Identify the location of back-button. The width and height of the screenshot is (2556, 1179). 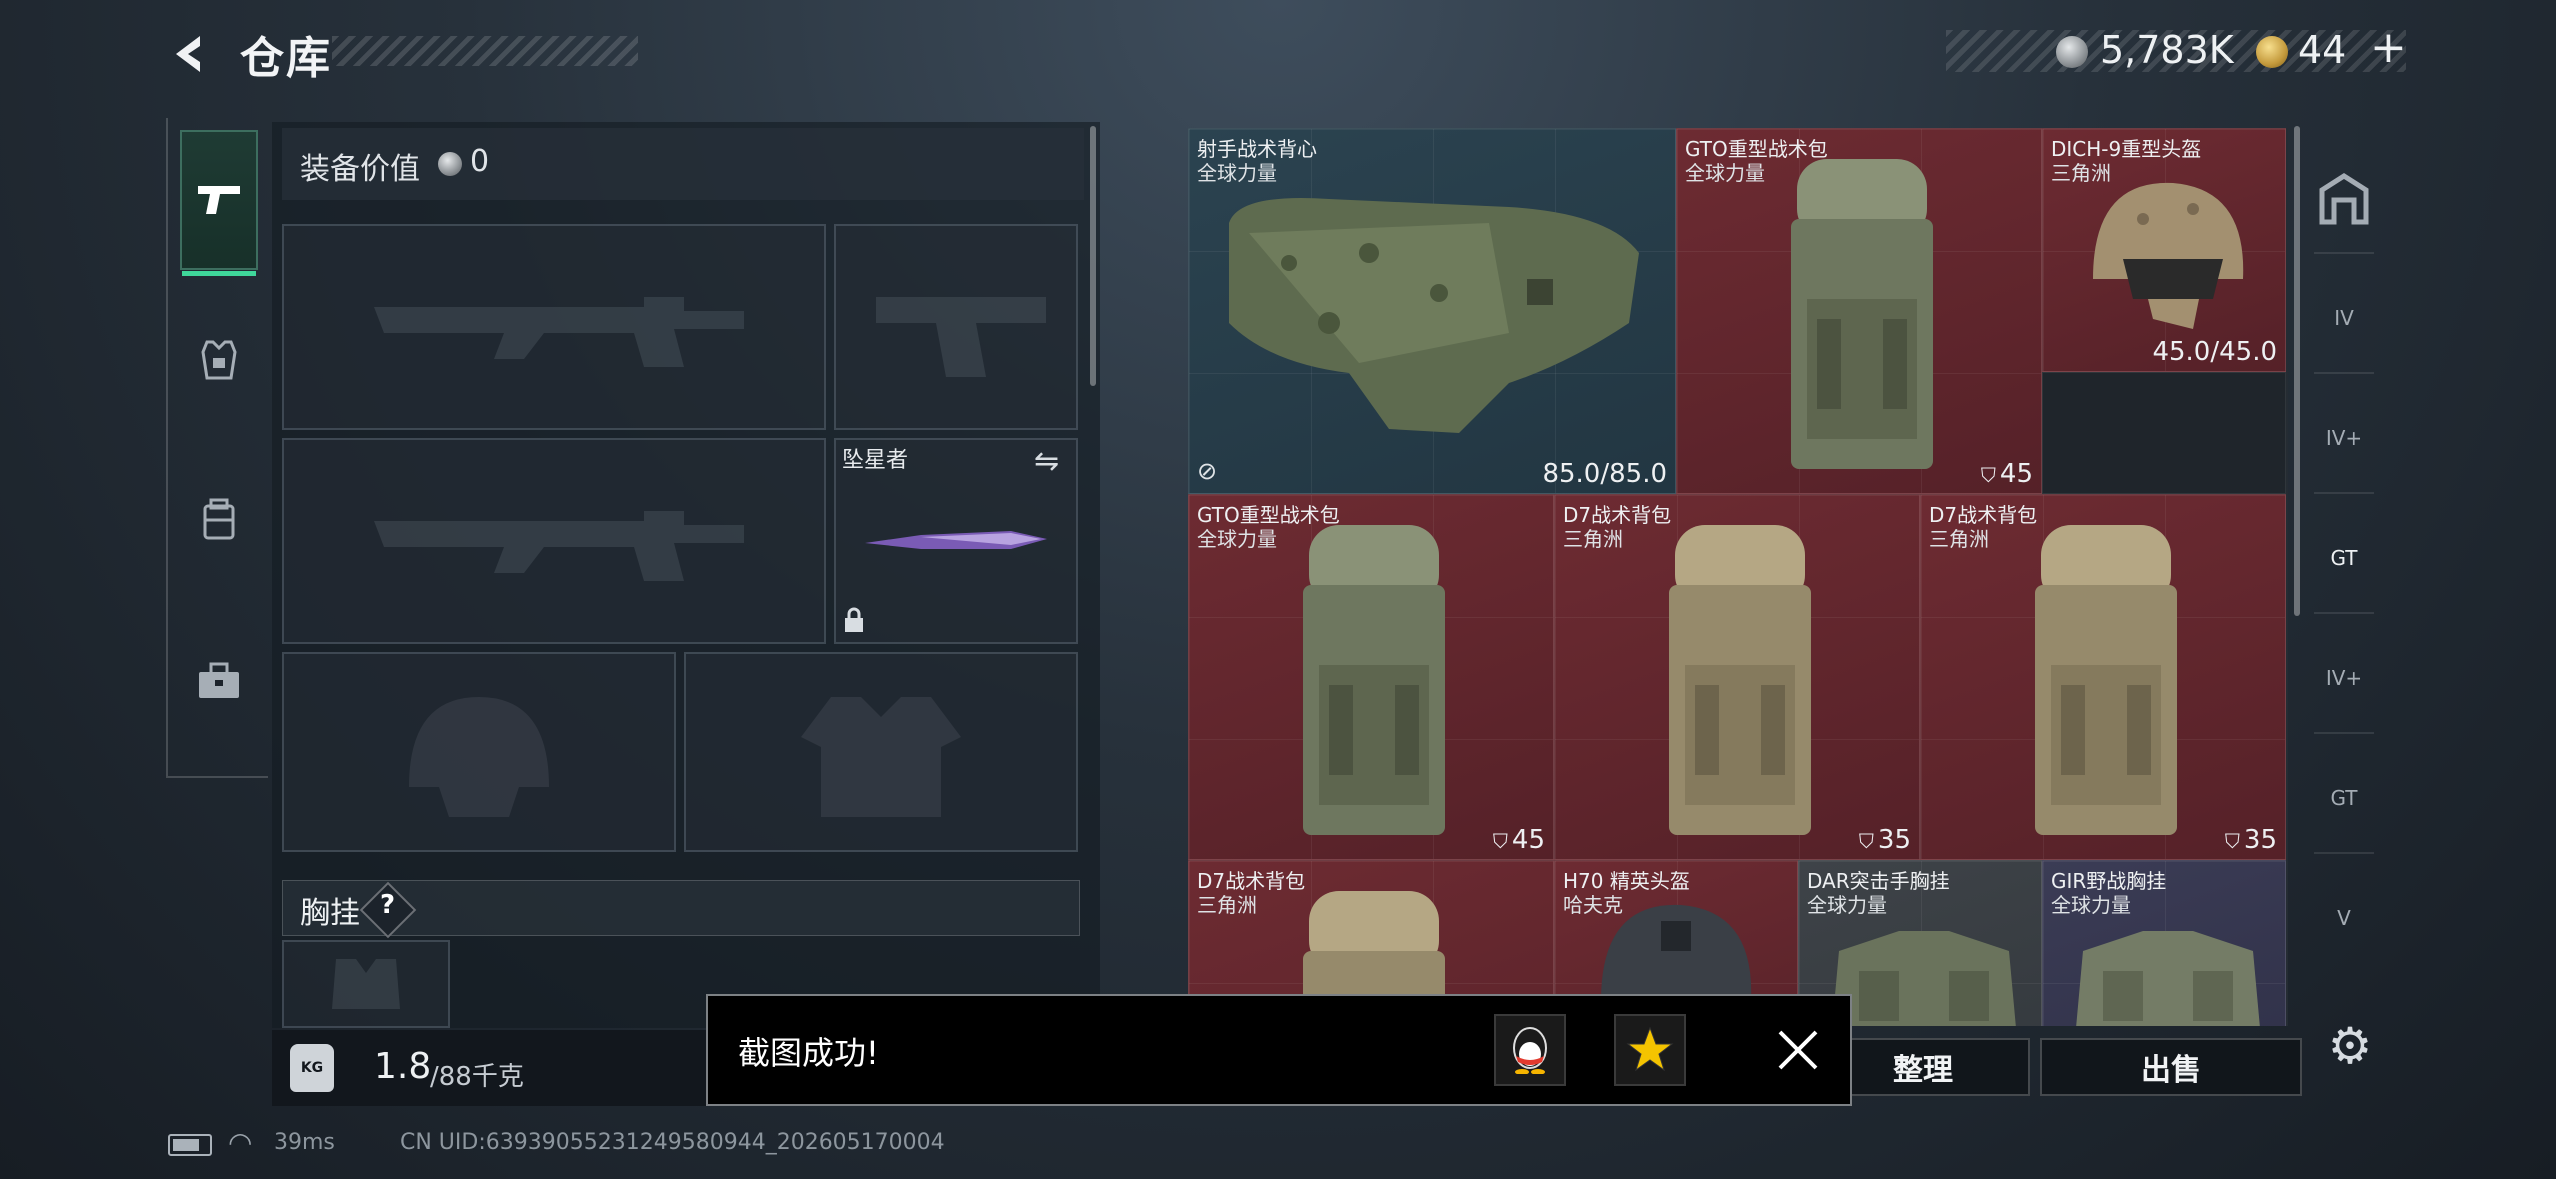
(190, 54).